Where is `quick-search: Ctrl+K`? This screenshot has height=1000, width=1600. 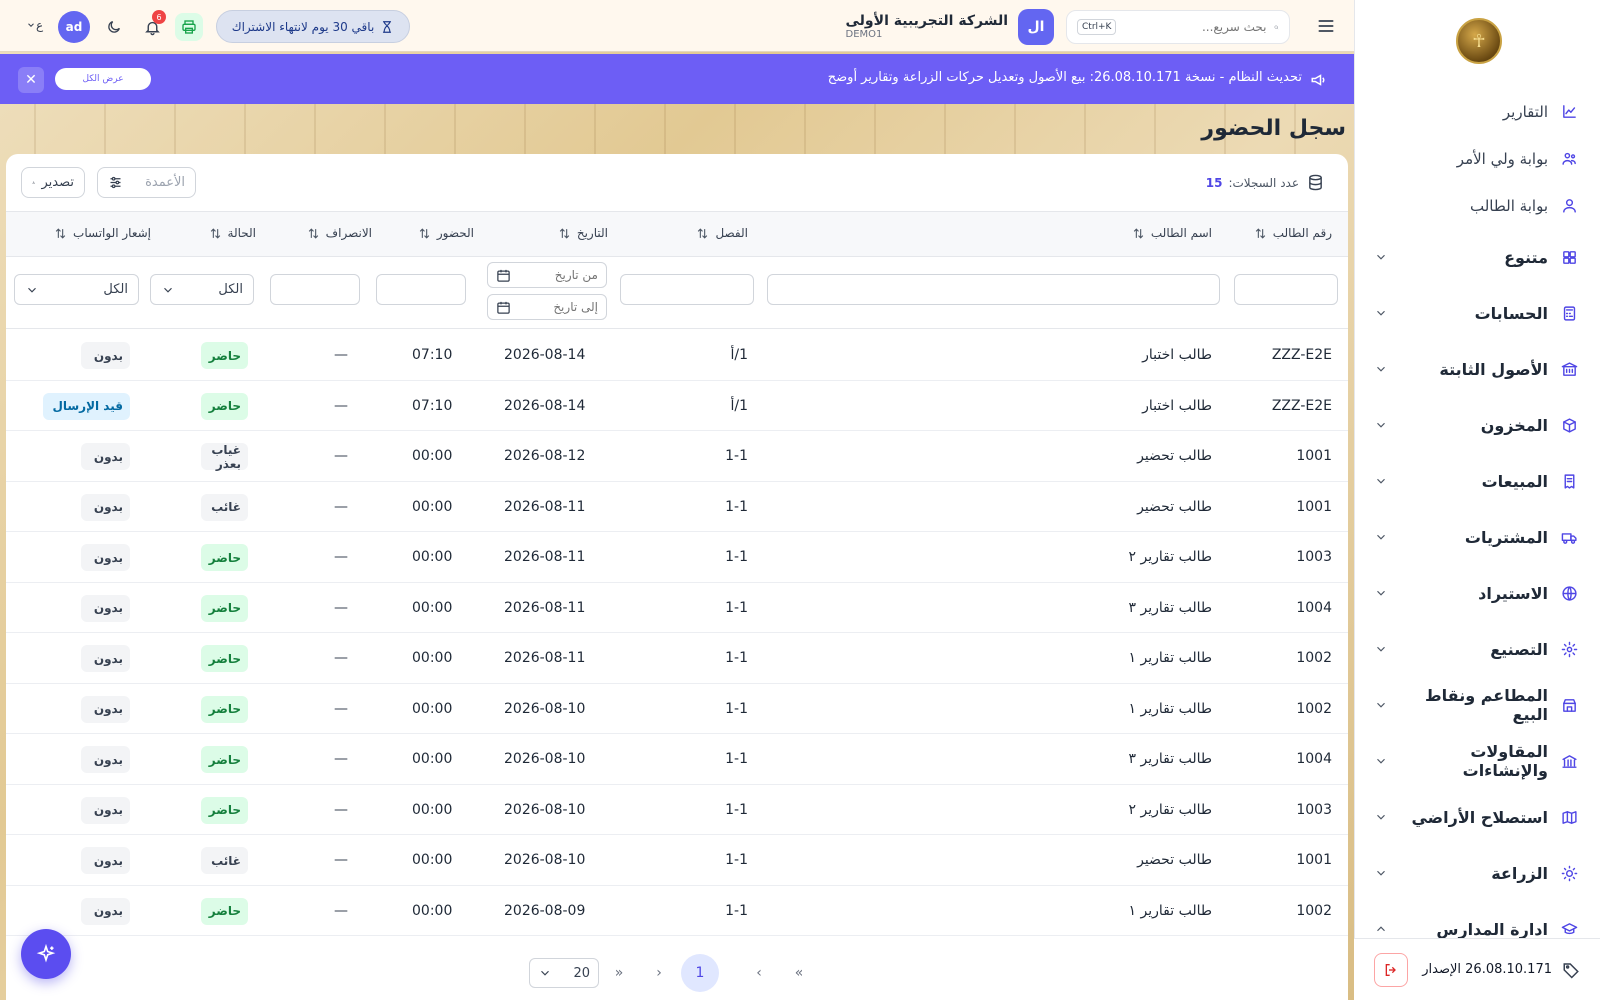
quick-search: Ctrl+K is located at coordinates (1178, 27).